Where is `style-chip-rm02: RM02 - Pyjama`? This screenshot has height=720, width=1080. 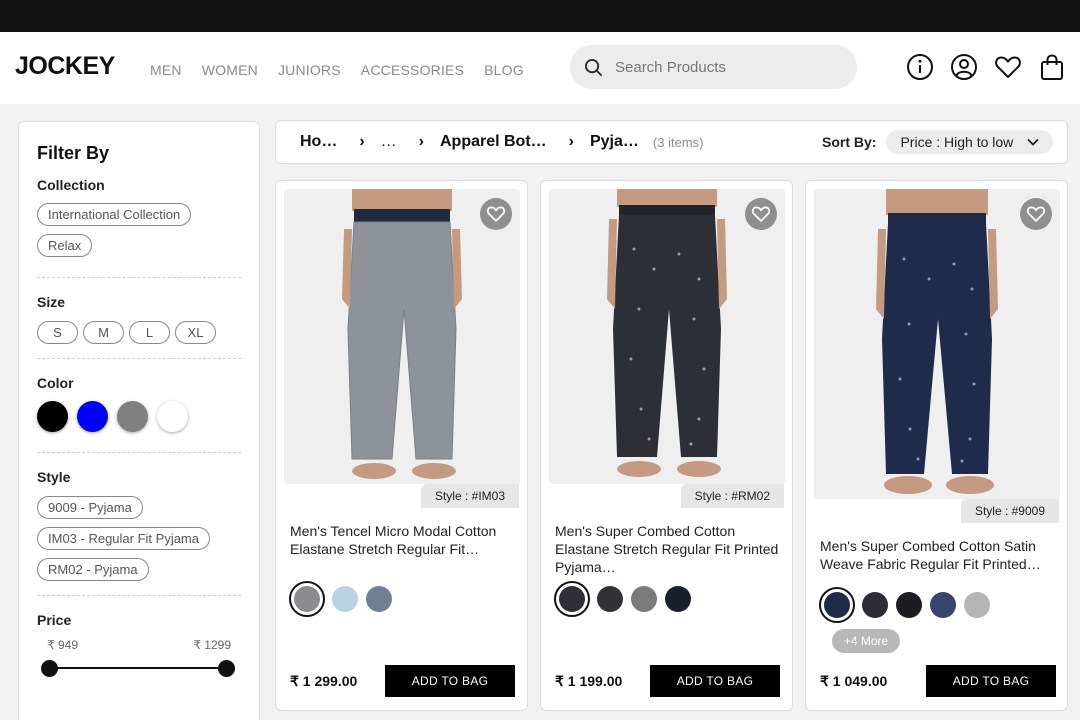
style-chip-rm02: RM02 - Pyjama is located at coordinates (93, 569).